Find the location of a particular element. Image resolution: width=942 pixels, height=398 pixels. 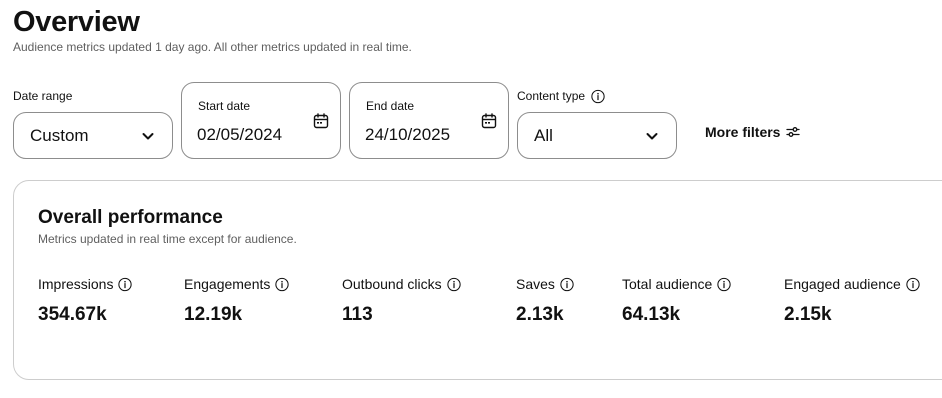

metric-label: Impressions is located at coordinates (76, 284).